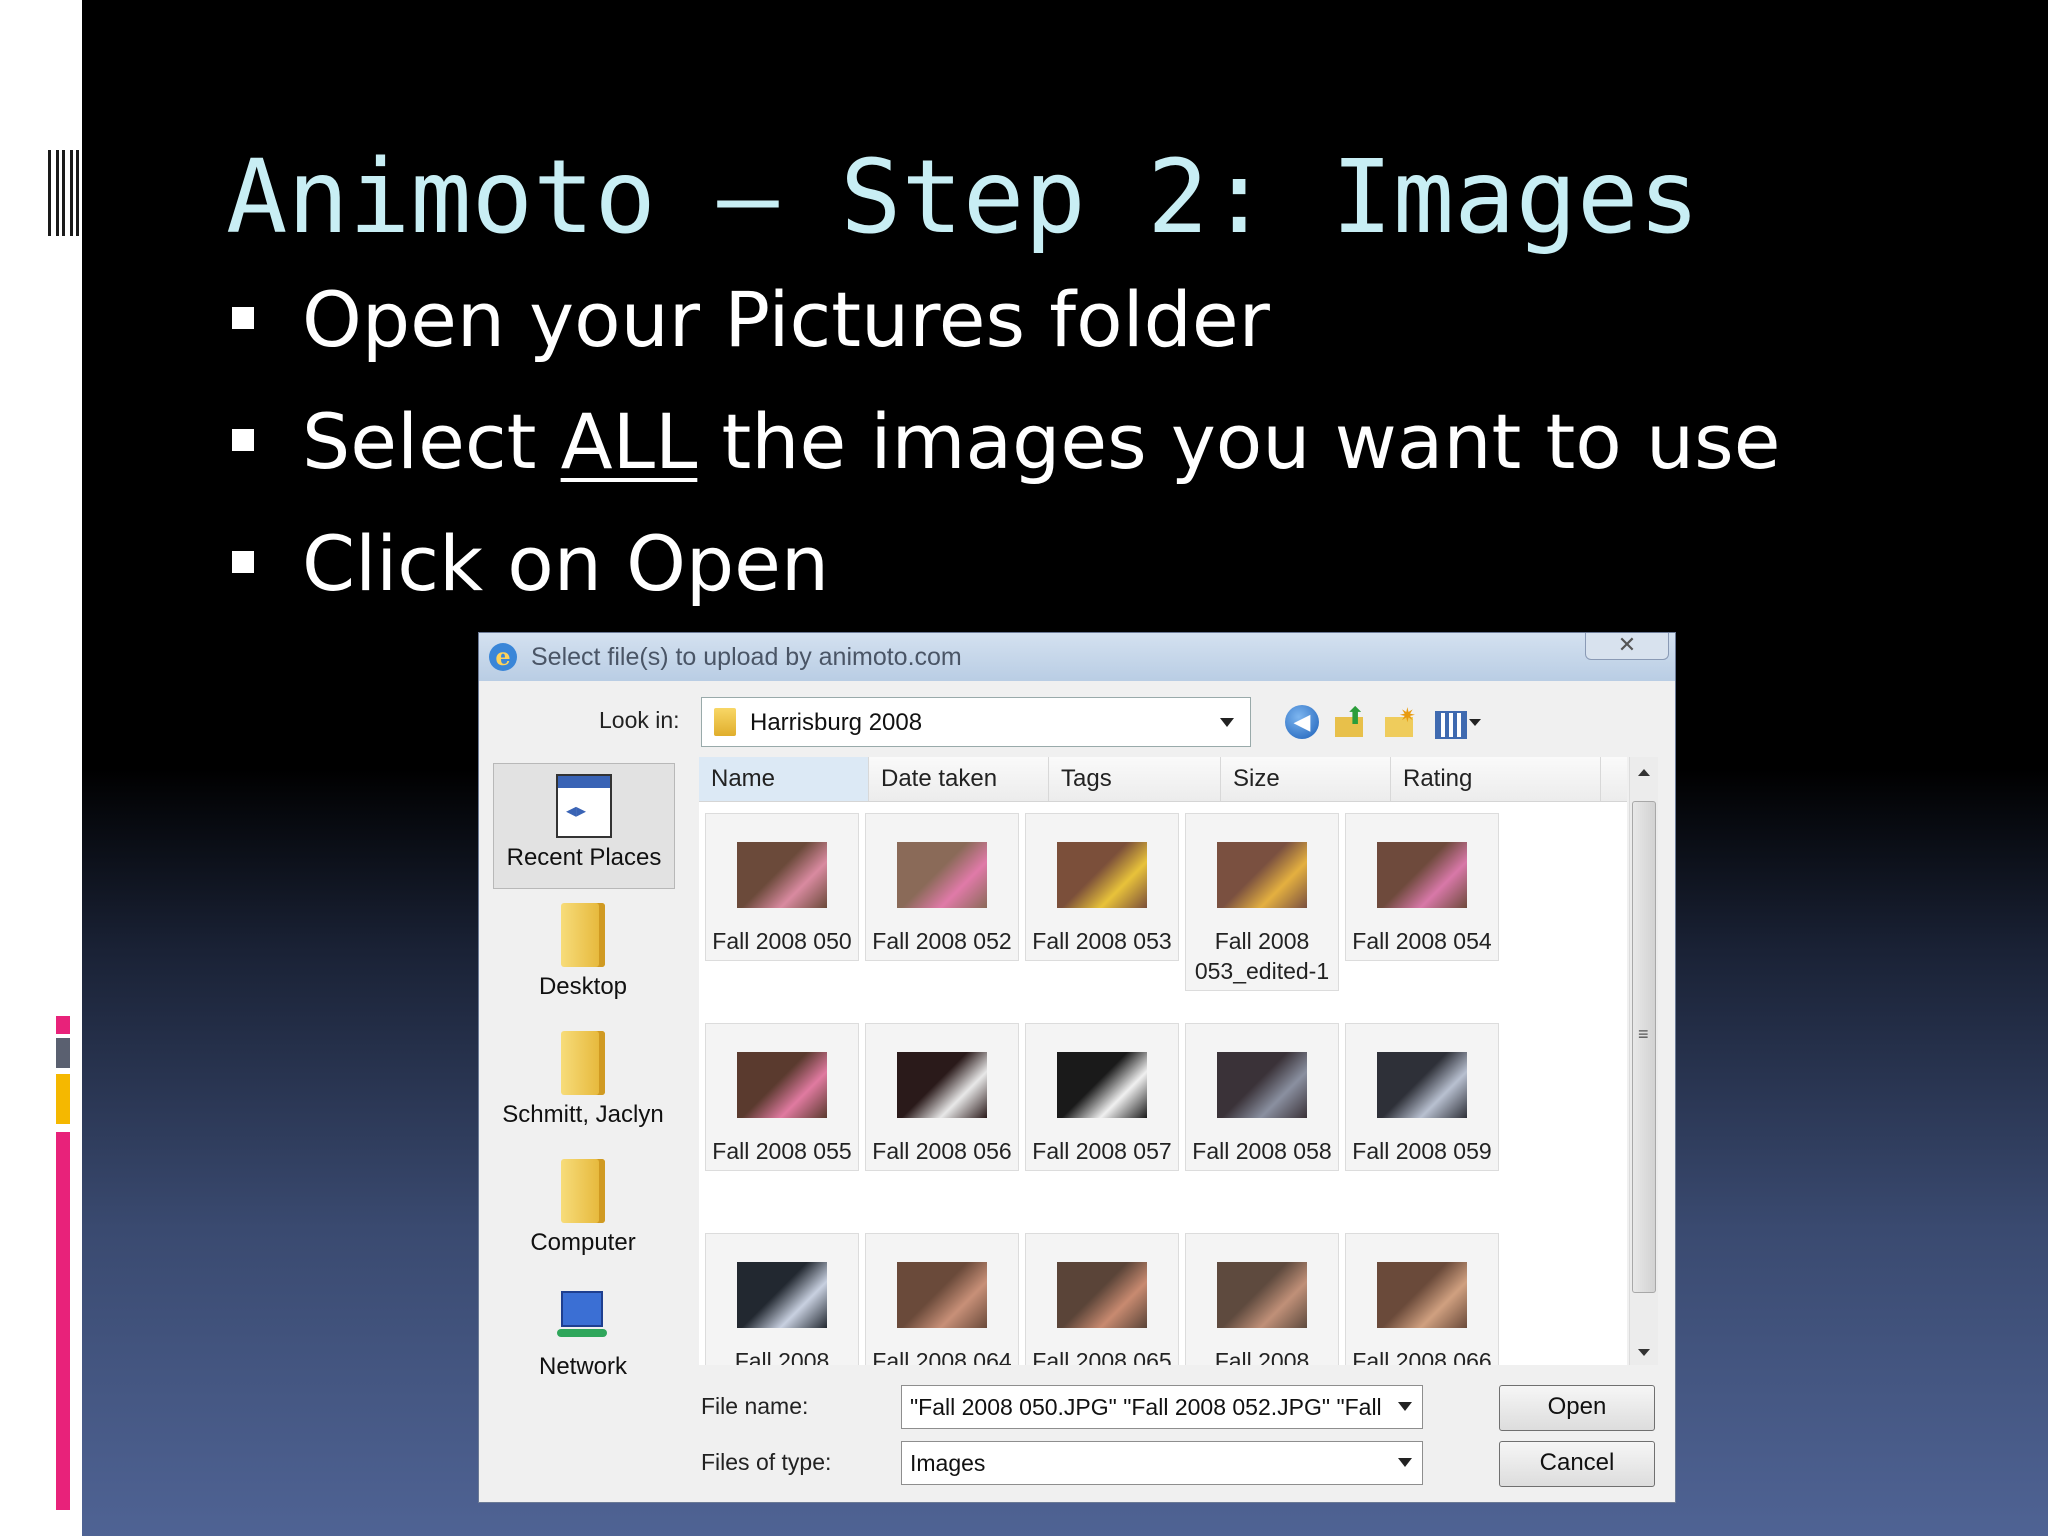 The width and height of the screenshot is (2048, 1536). I want to click on file-type-value: Images, so click(948, 1463).